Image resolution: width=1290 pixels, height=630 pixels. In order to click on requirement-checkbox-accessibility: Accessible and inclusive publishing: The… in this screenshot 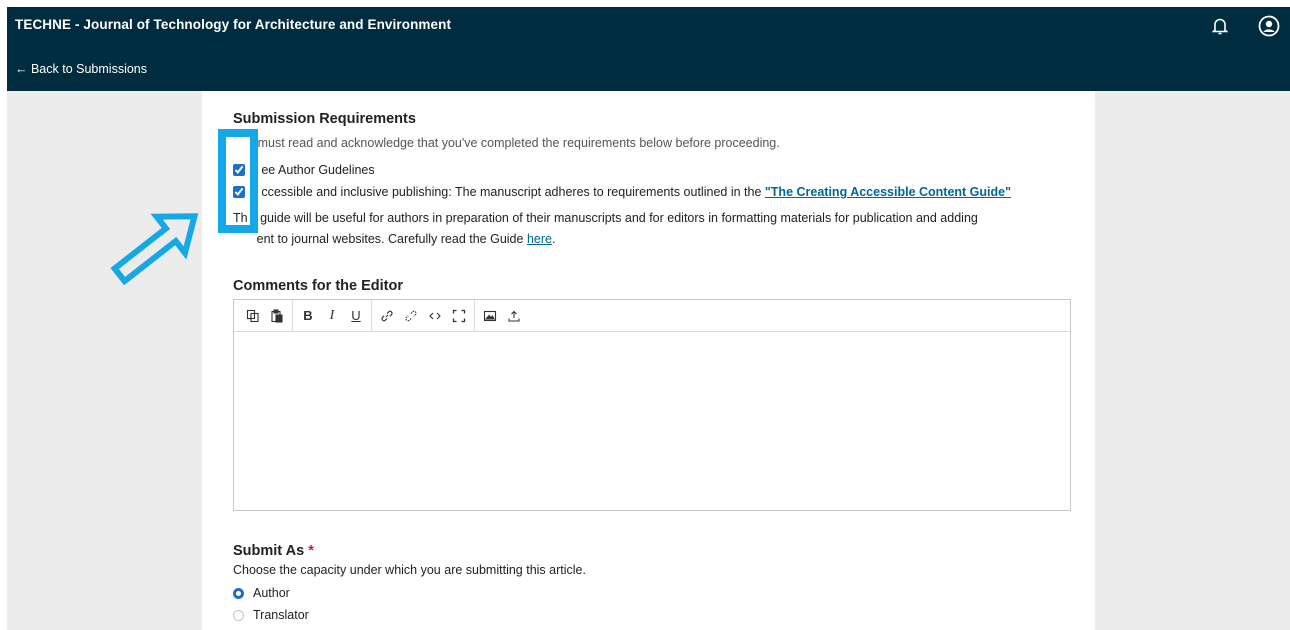, I will do `click(622, 192)`.